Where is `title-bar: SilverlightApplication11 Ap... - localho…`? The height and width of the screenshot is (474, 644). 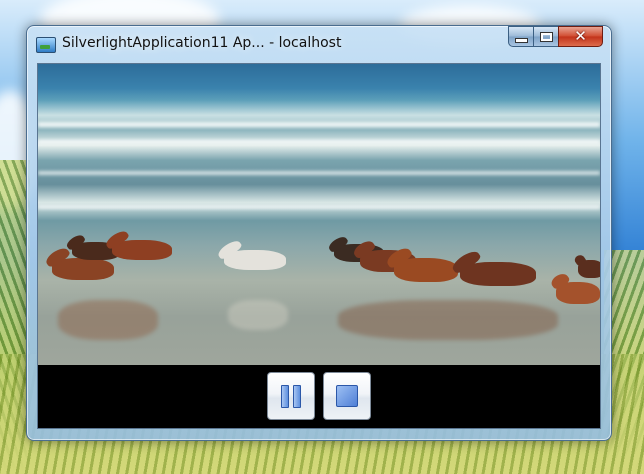 title-bar: SilverlightApplication11 Ap... - localho… is located at coordinates (319, 44).